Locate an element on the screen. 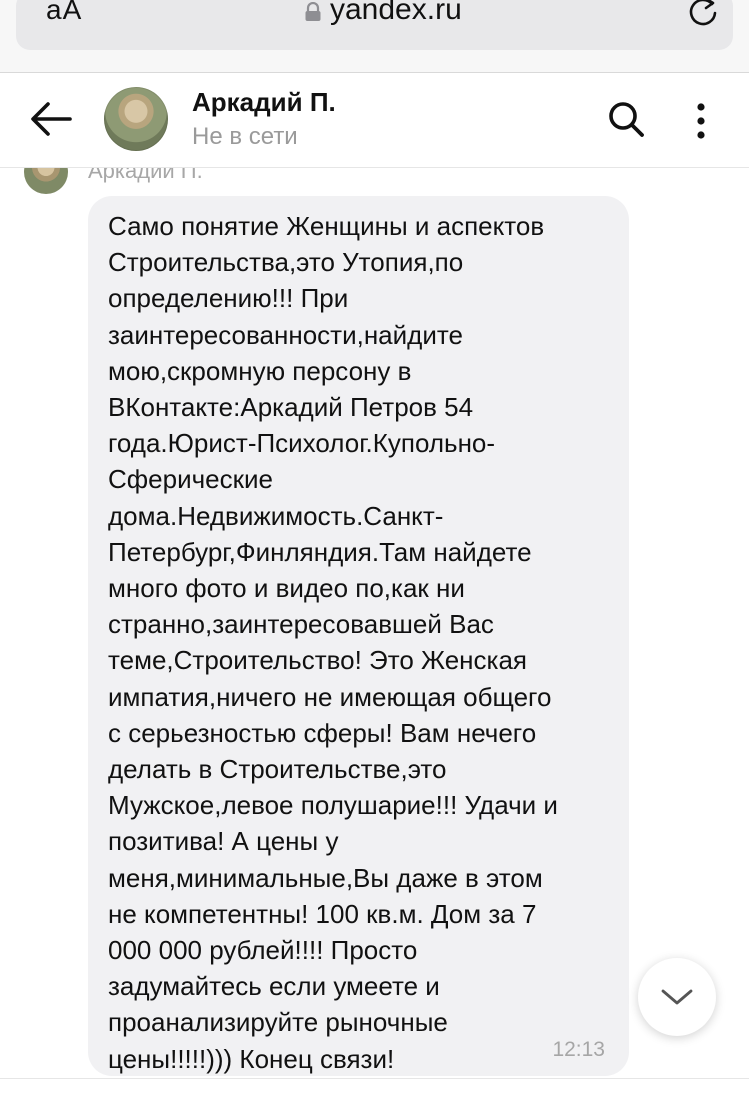 This screenshot has height=1094, width=749. text-size-label: aA is located at coordinates (64, 12).